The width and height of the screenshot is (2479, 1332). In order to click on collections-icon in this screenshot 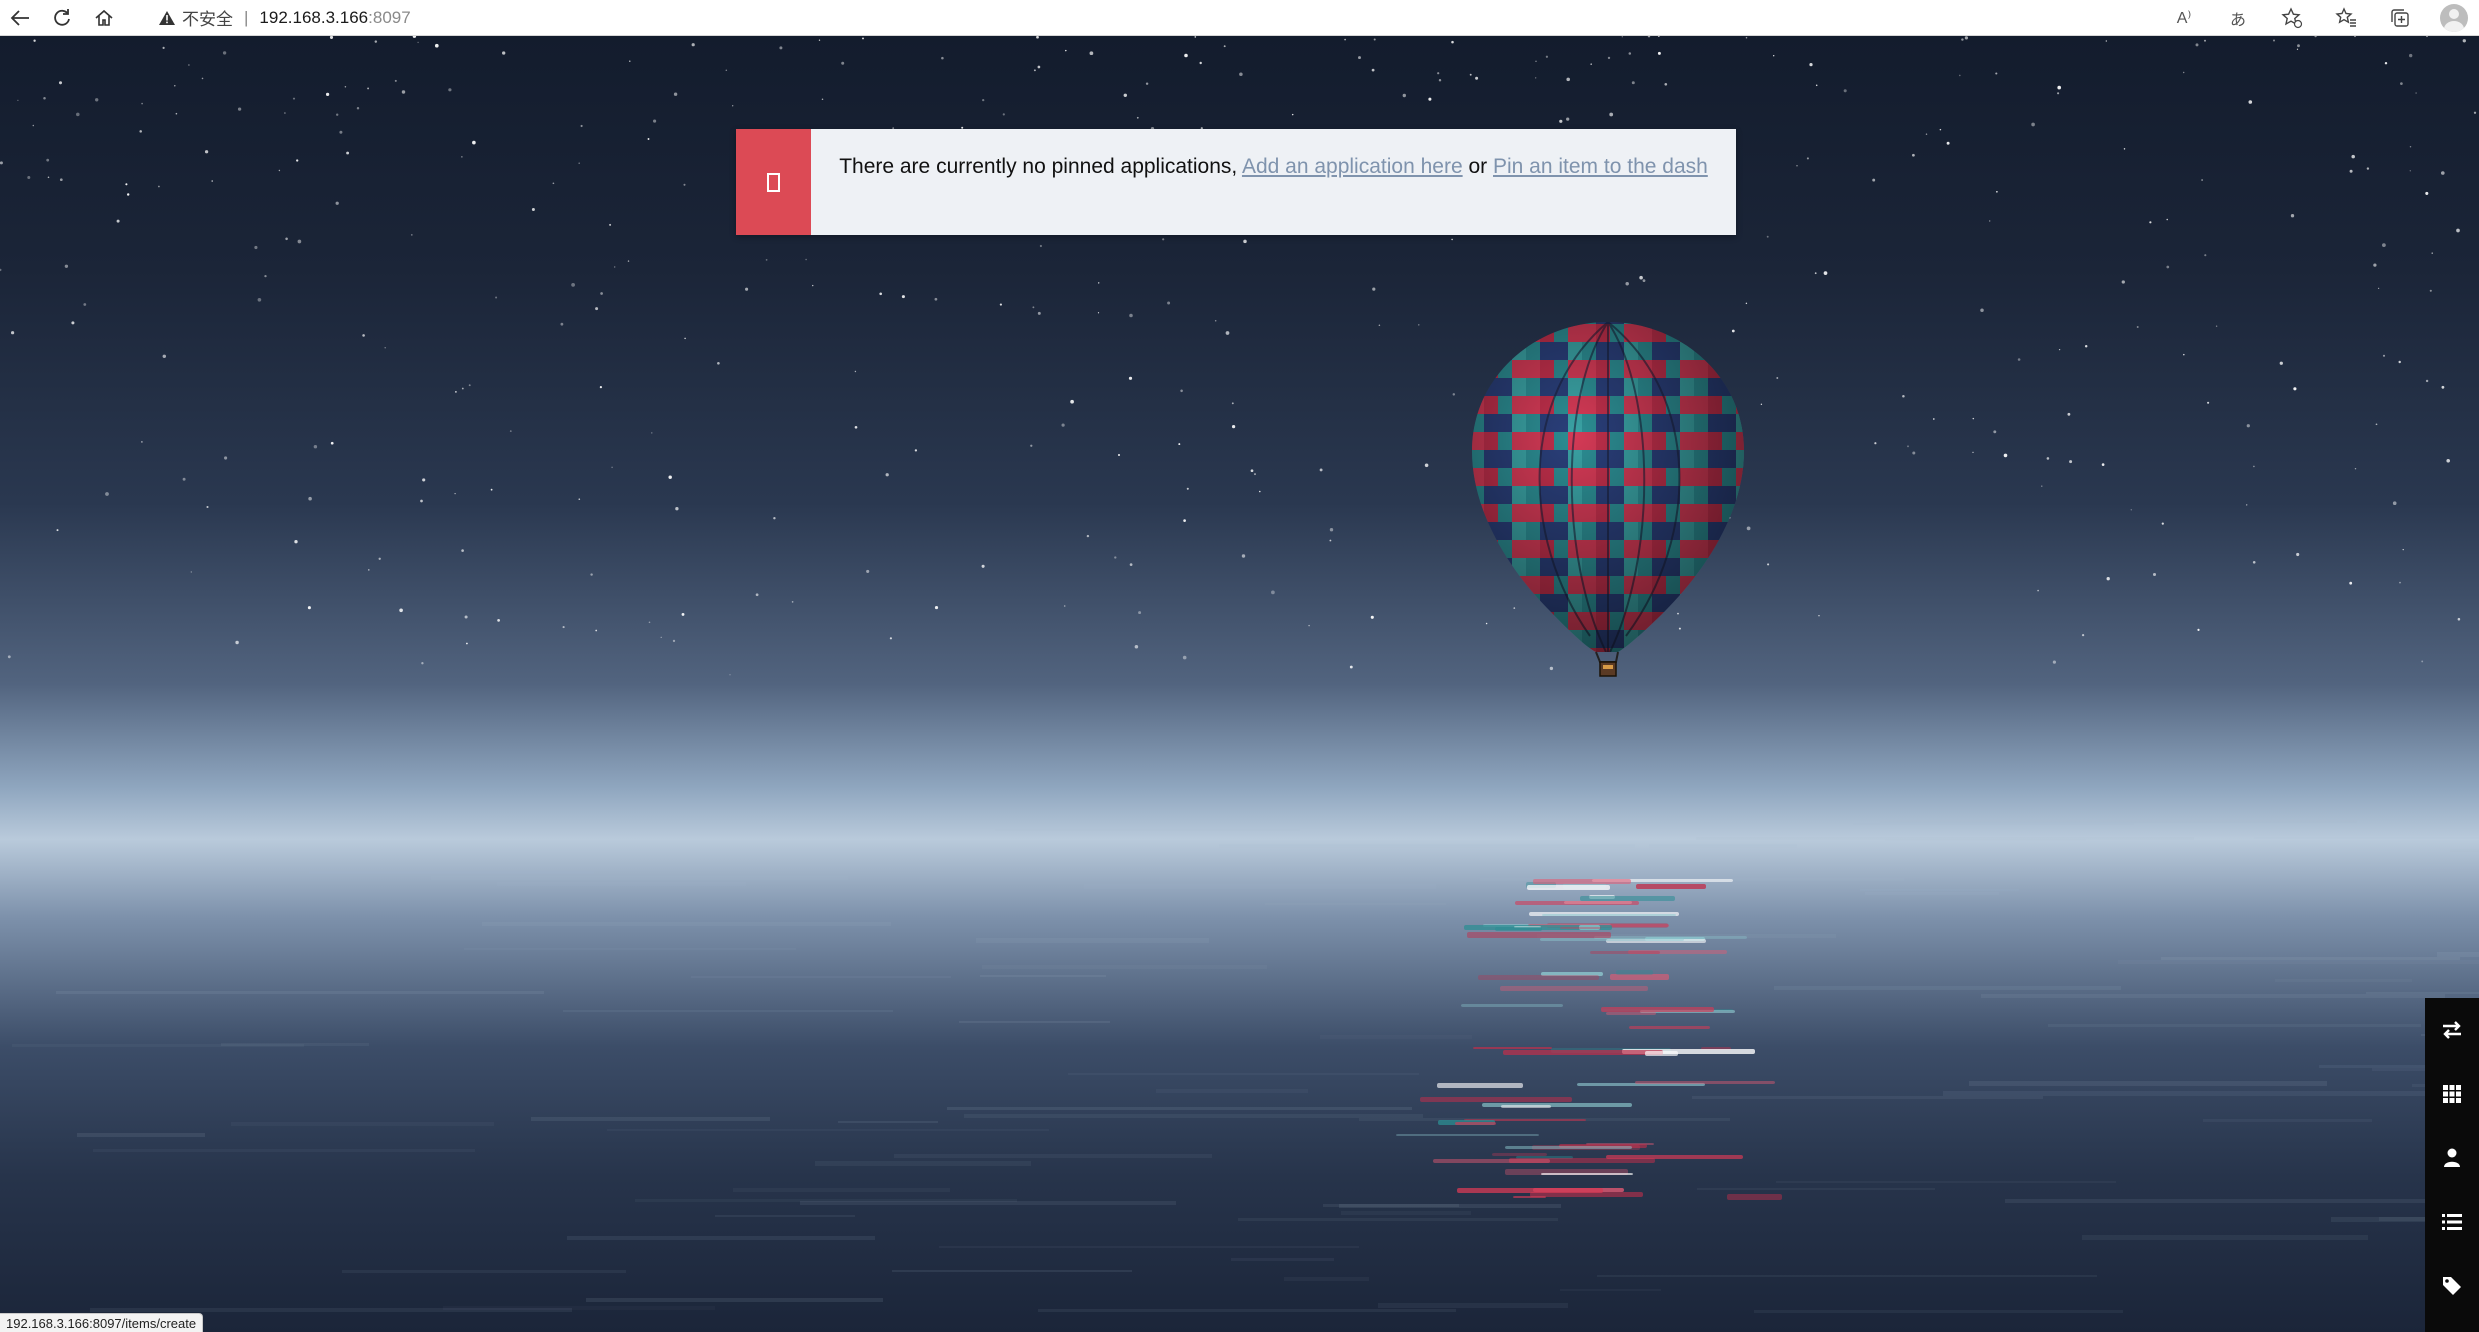, I will do `click(2400, 18)`.